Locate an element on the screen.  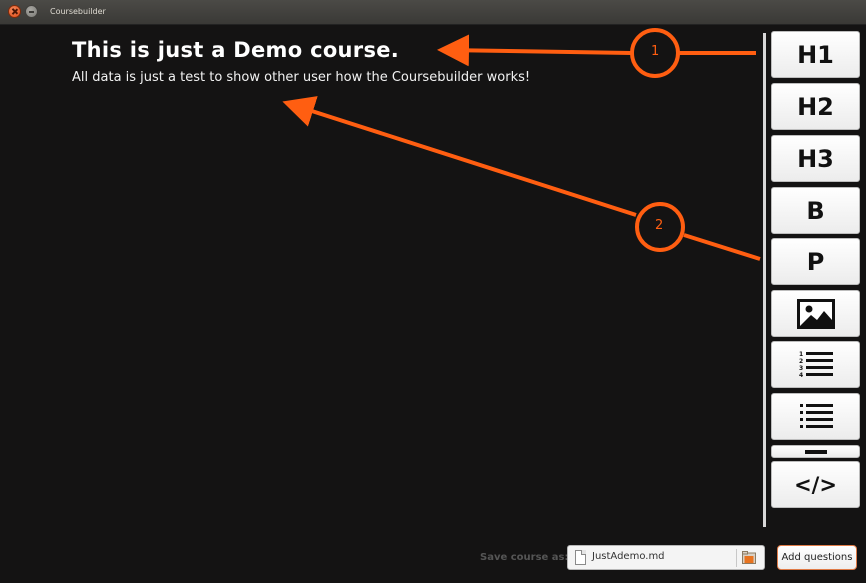
svg-text: 2 is located at coordinates (801, 361).